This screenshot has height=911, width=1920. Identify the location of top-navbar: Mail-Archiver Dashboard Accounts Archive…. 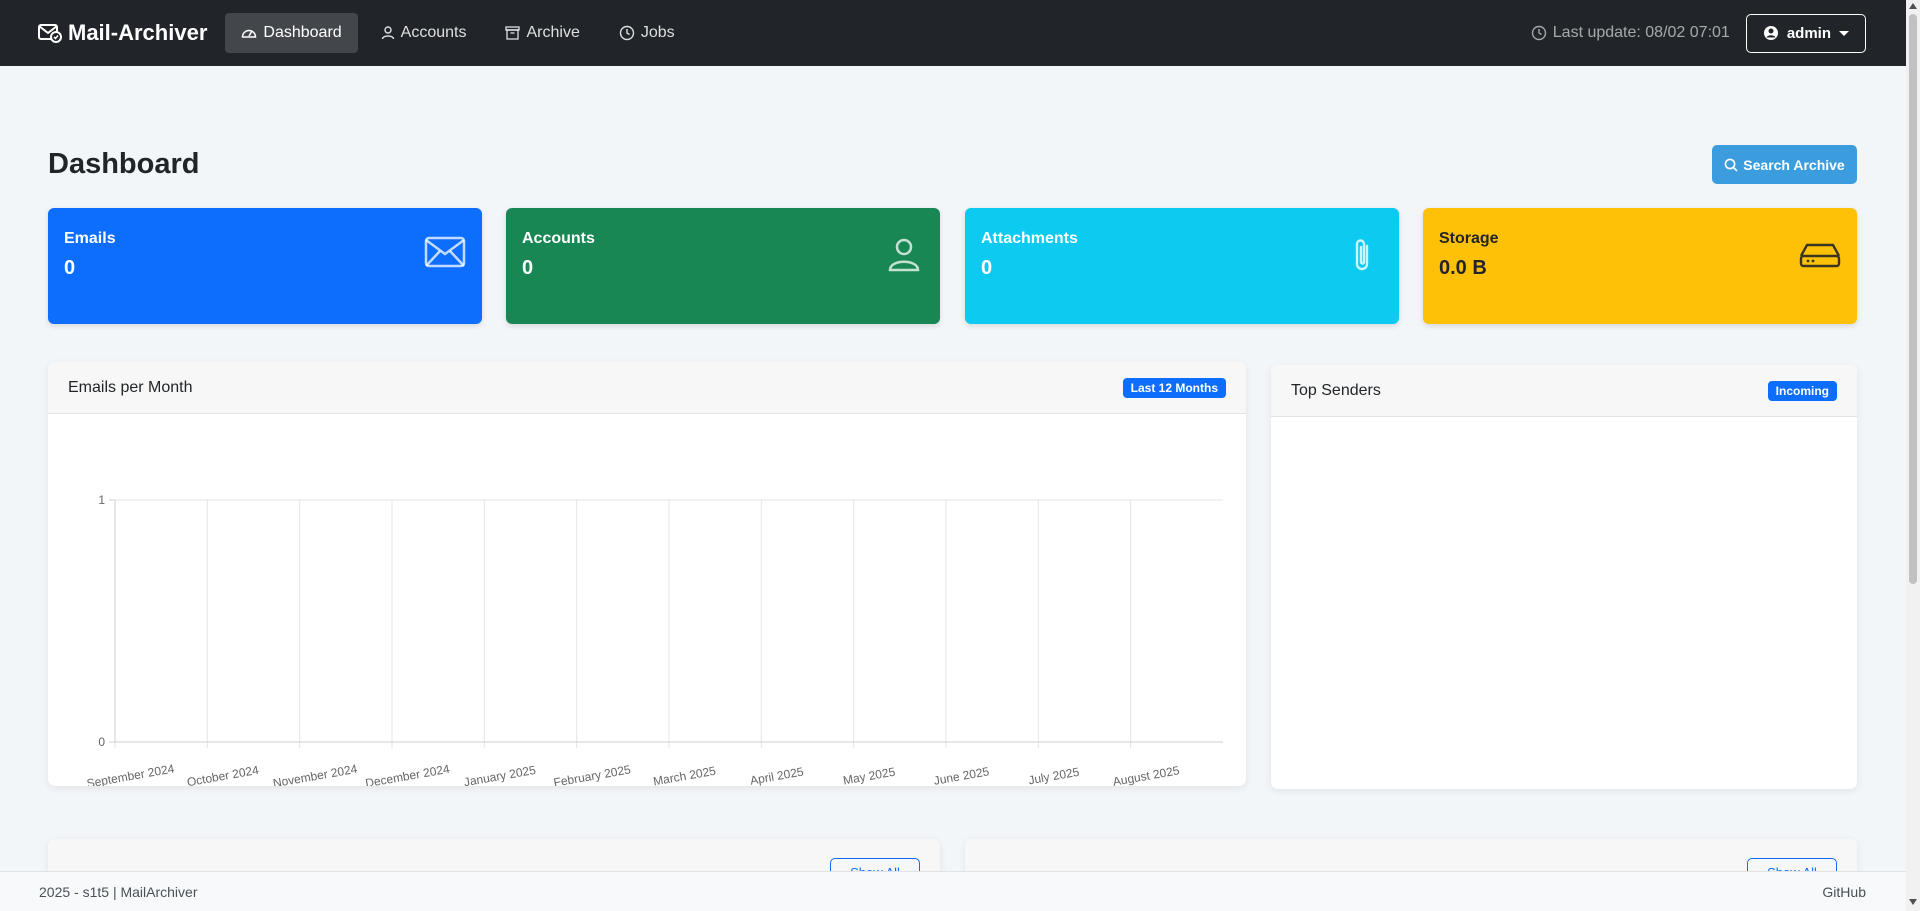
(953, 33).